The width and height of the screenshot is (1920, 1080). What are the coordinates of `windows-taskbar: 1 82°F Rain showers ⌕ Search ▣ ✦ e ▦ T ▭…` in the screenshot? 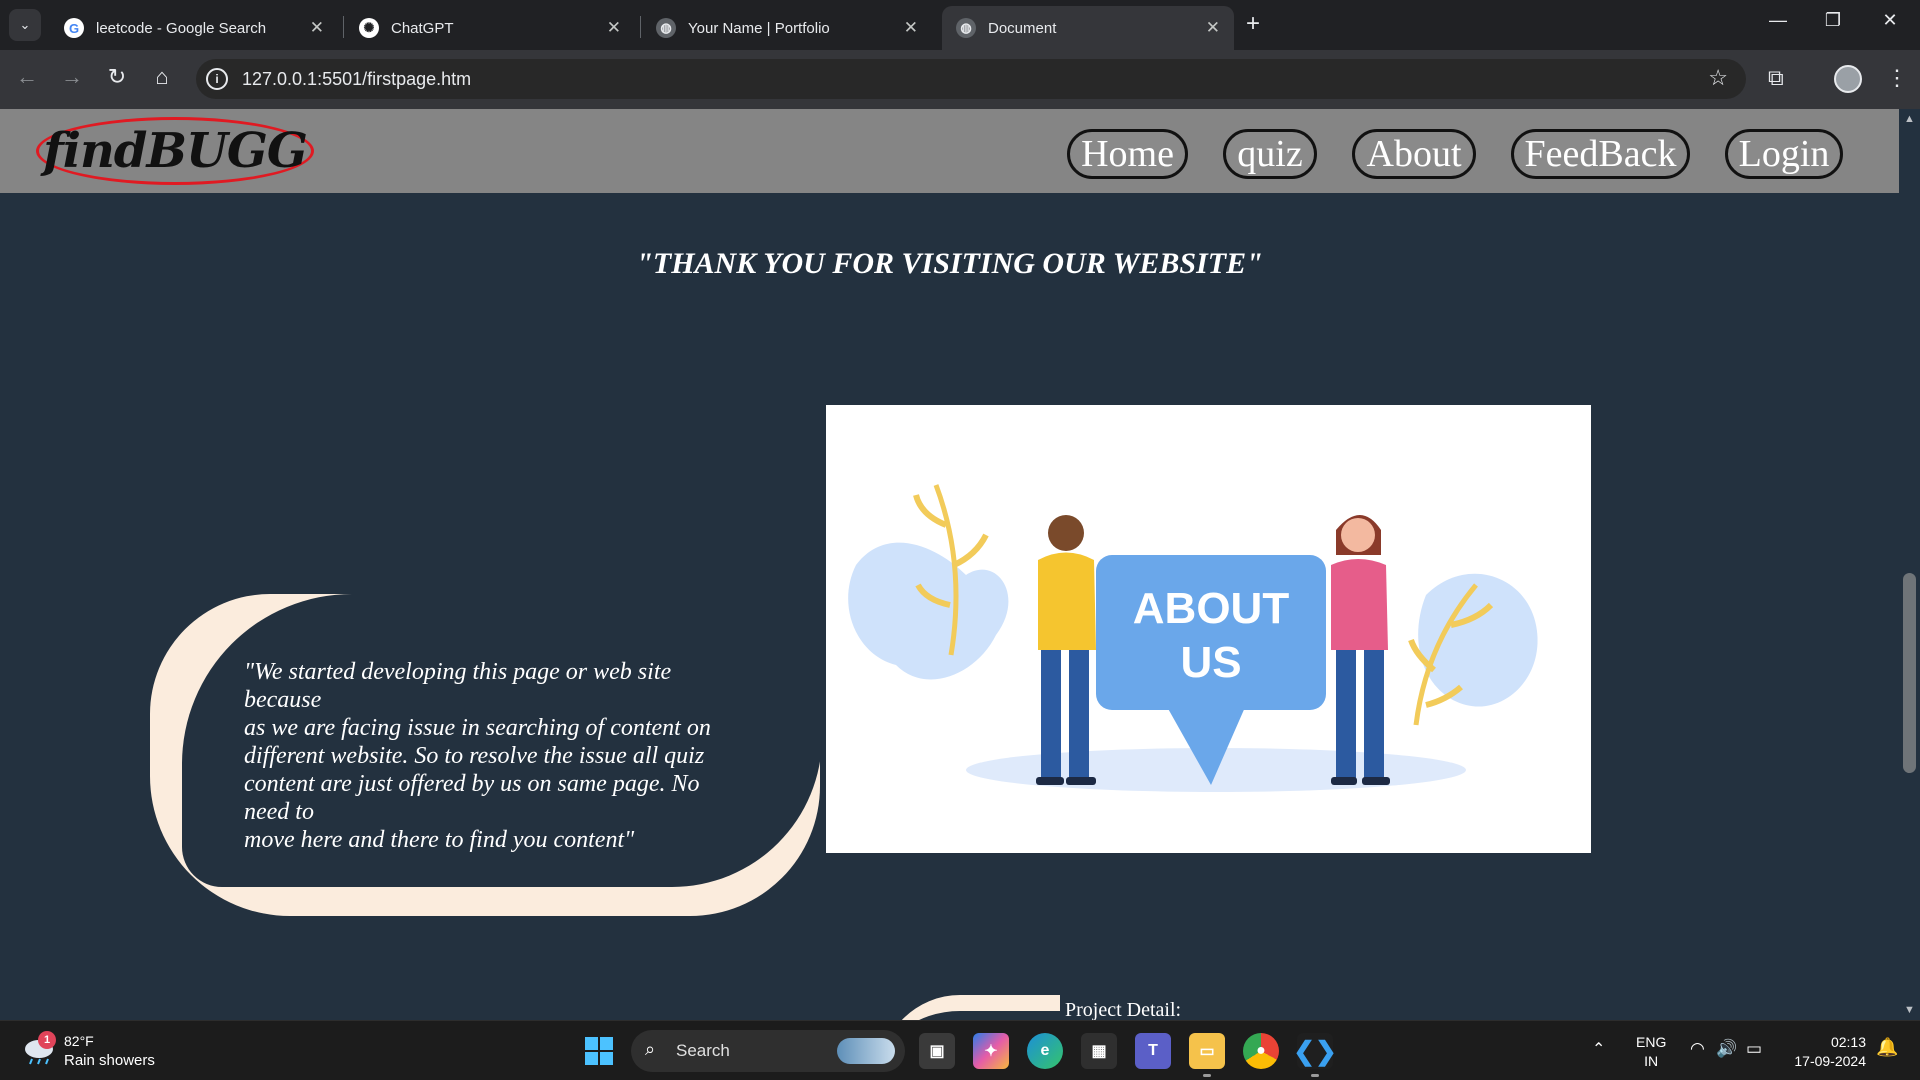 It's located at (960, 1050).